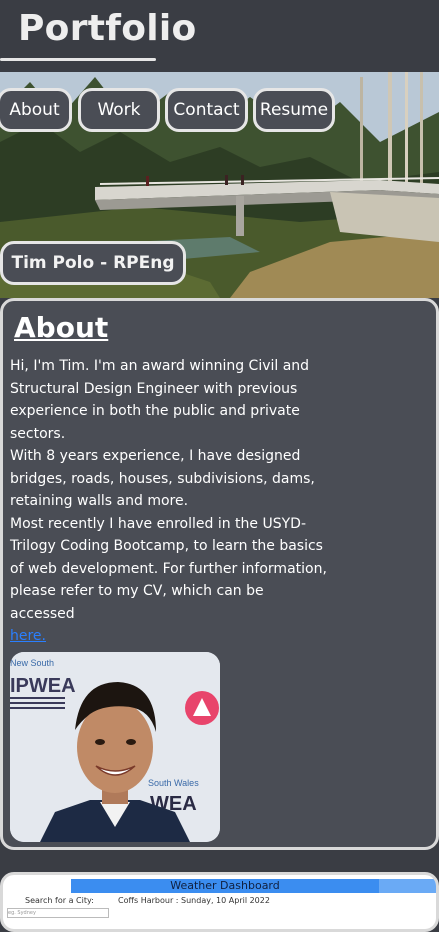  I want to click on name-badge: Tim Polo - RPEng, so click(93, 263).